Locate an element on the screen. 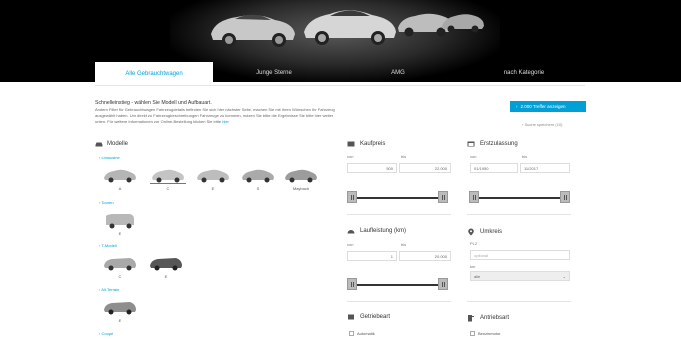 The width and height of the screenshot is (681, 339). intro-link: hier is located at coordinates (225, 121).